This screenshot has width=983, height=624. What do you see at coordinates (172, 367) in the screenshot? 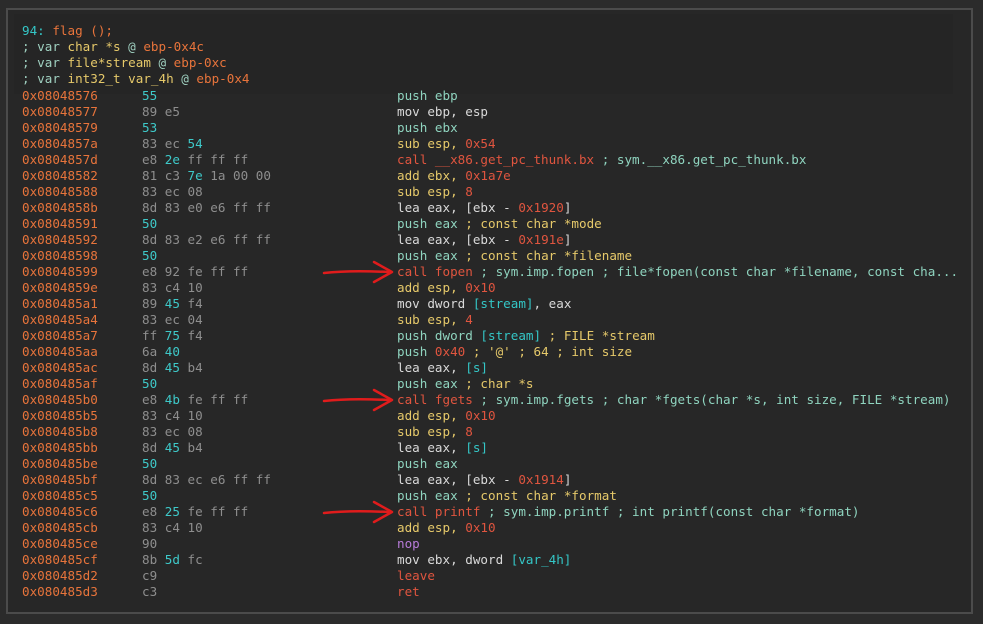
I see `opcode-byte: 45` at bounding box center [172, 367].